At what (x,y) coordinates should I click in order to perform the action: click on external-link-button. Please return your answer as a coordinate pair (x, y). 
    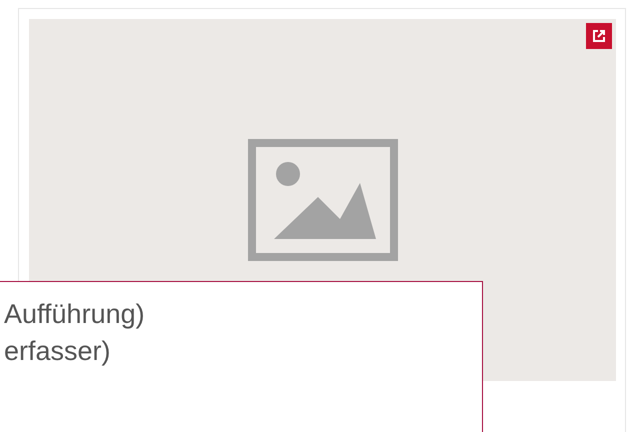
    Looking at the image, I should click on (599, 36).